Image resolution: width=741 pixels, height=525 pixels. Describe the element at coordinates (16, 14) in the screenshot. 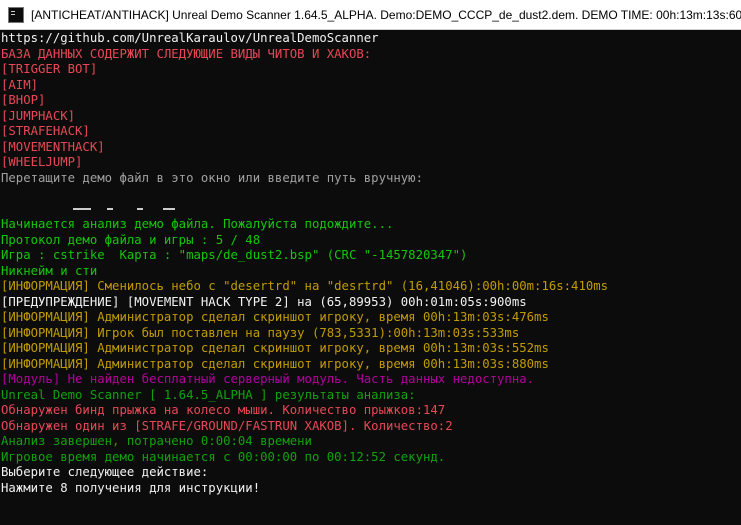

I see `console-app-icon` at that location.